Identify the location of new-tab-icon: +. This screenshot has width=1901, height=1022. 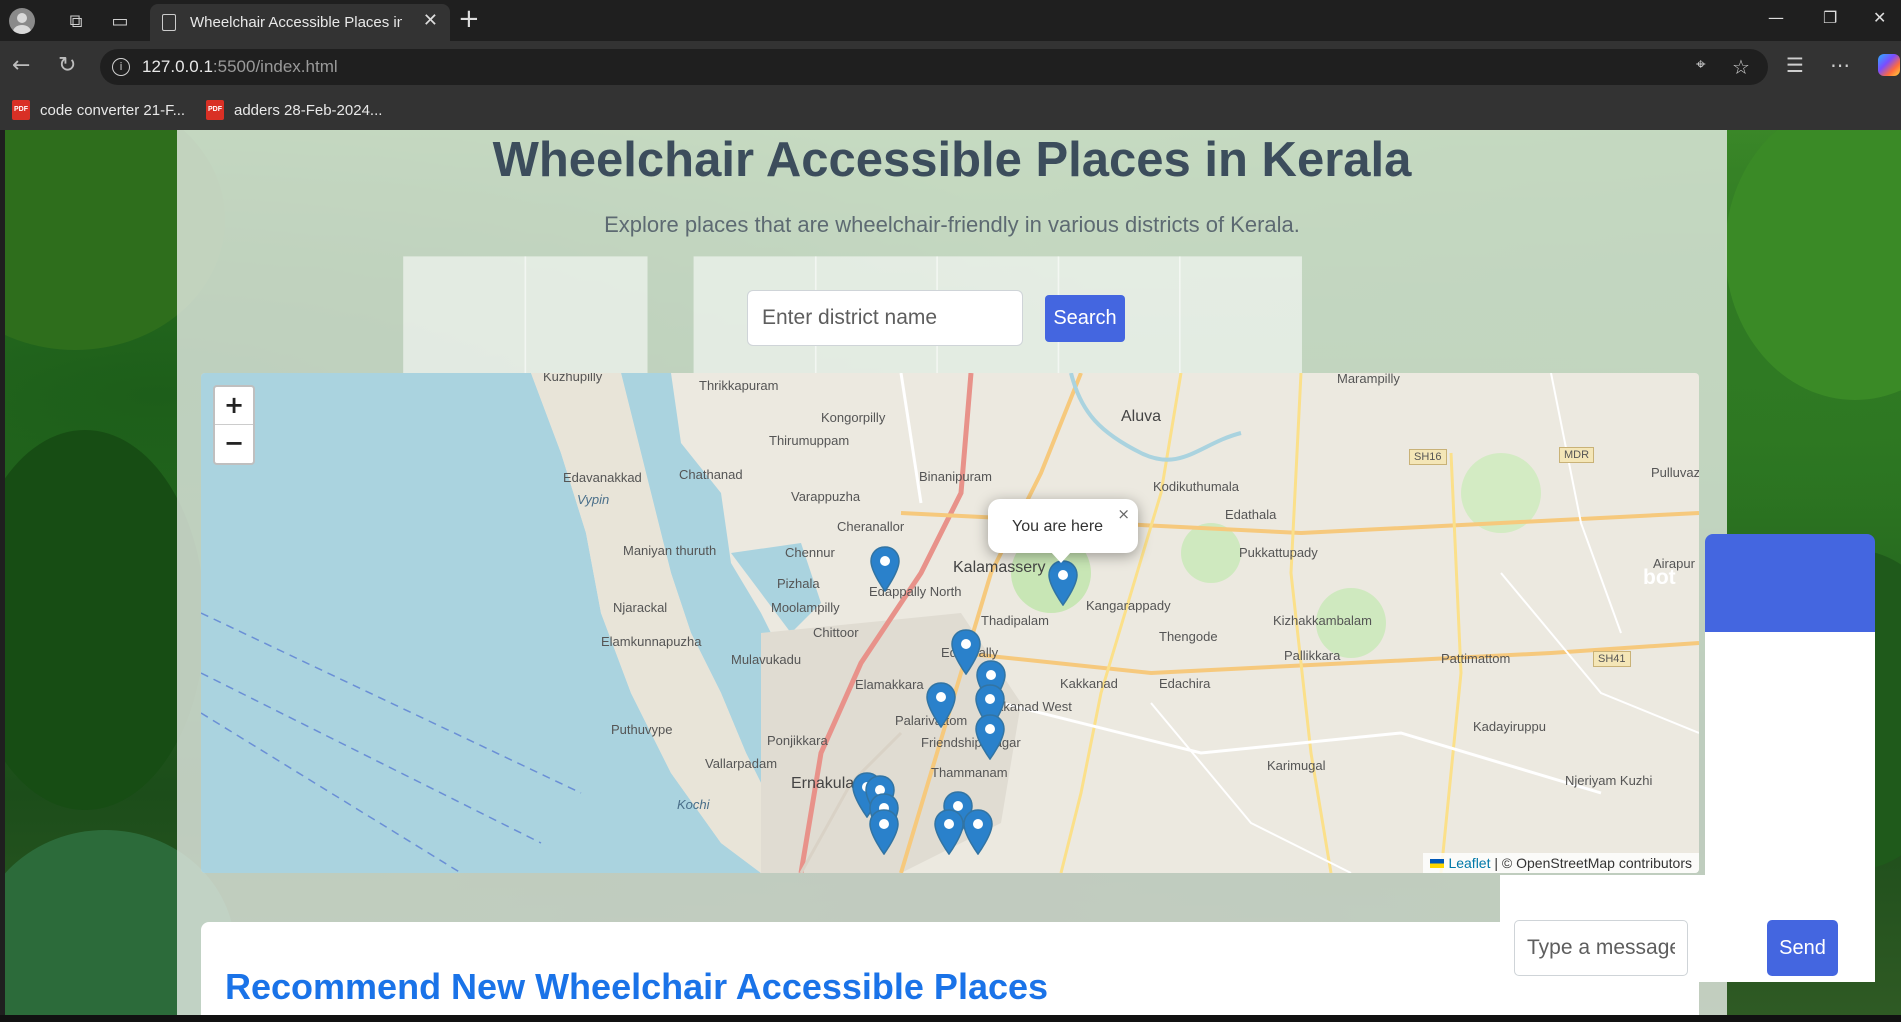
(469, 19).